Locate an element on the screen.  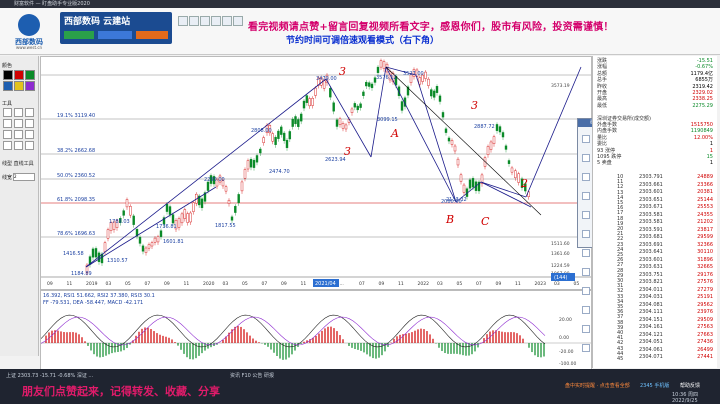
settings-icon is located at coordinates (238, 21).